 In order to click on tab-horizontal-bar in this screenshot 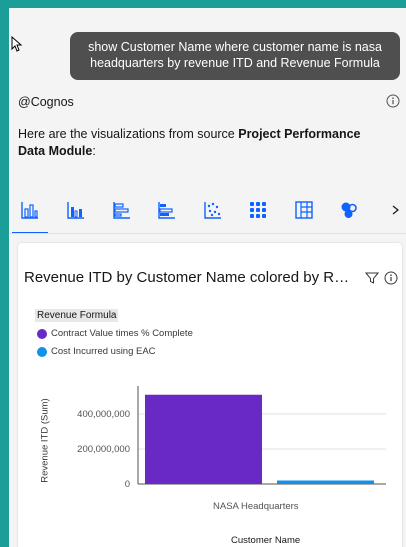, I will do `click(122, 210)`.